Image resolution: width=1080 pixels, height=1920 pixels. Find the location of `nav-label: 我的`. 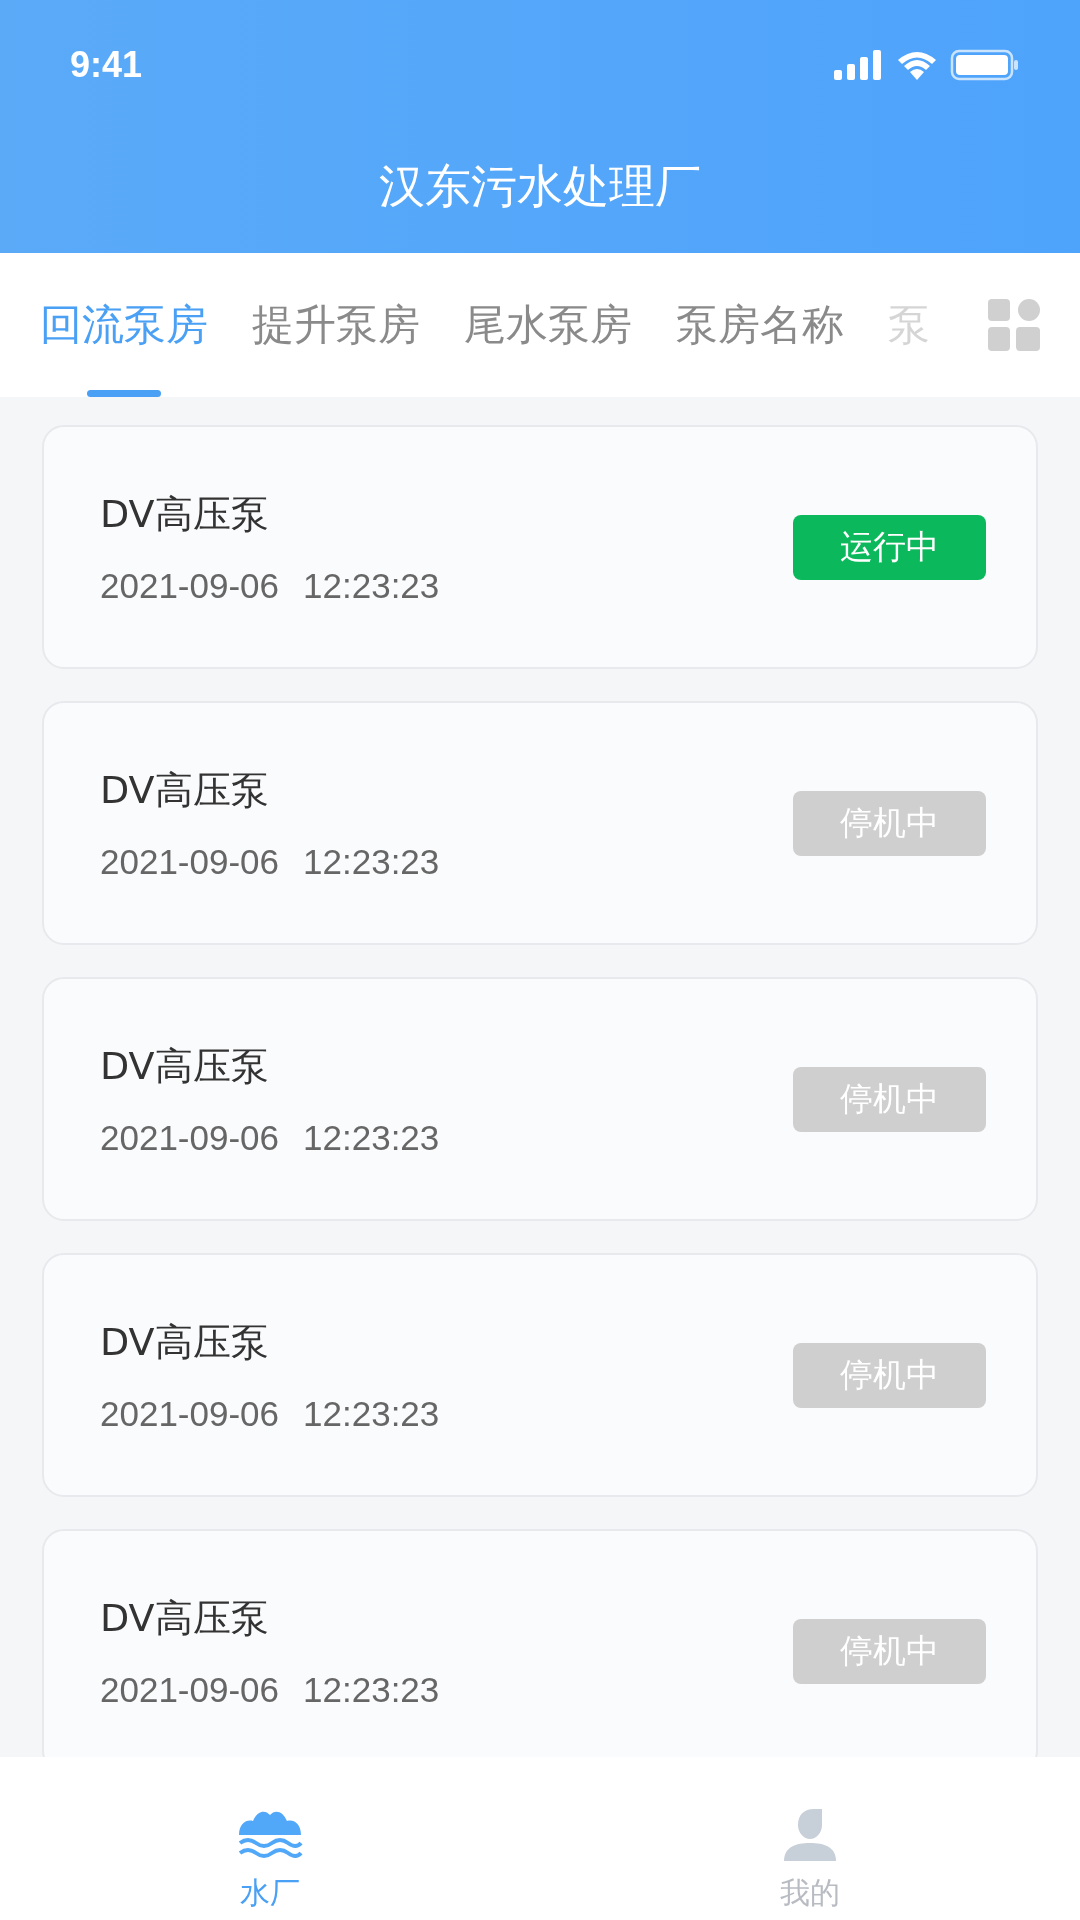

nav-label: 我的 is located at coordinates (810, 1893).